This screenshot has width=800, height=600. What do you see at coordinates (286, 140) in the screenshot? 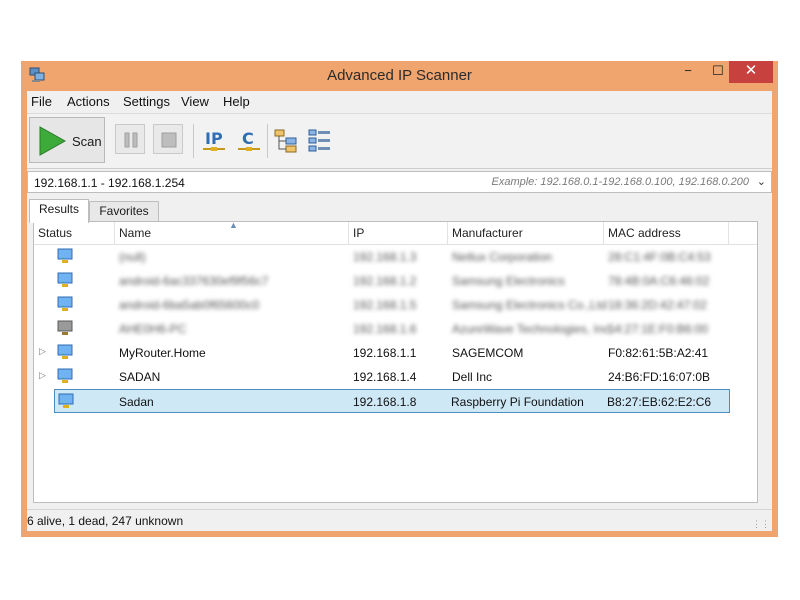
I see `tree-view-icon` at bounding box center [286, 140].